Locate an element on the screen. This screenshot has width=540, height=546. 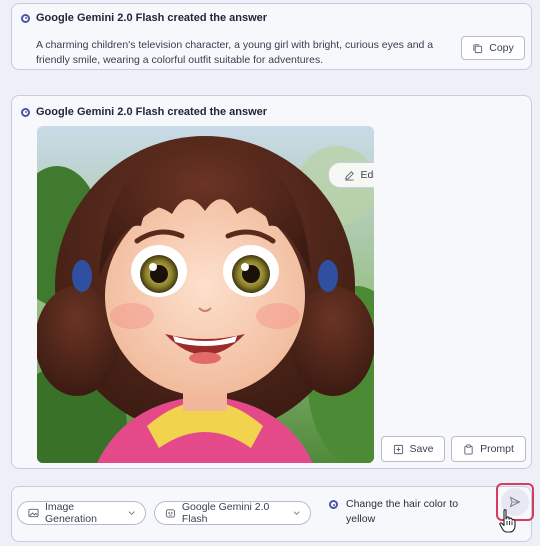
prompt-button: Prompt is located at coordinates (488, 449).